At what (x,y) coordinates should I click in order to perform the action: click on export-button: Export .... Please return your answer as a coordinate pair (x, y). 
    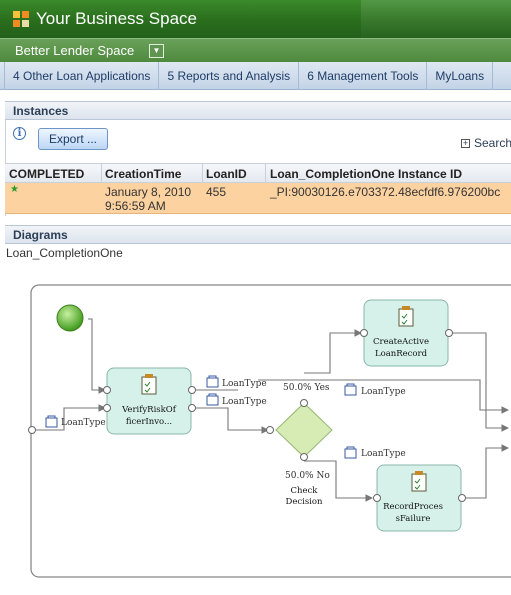
    Looking at the image, I should click on (73, 139).